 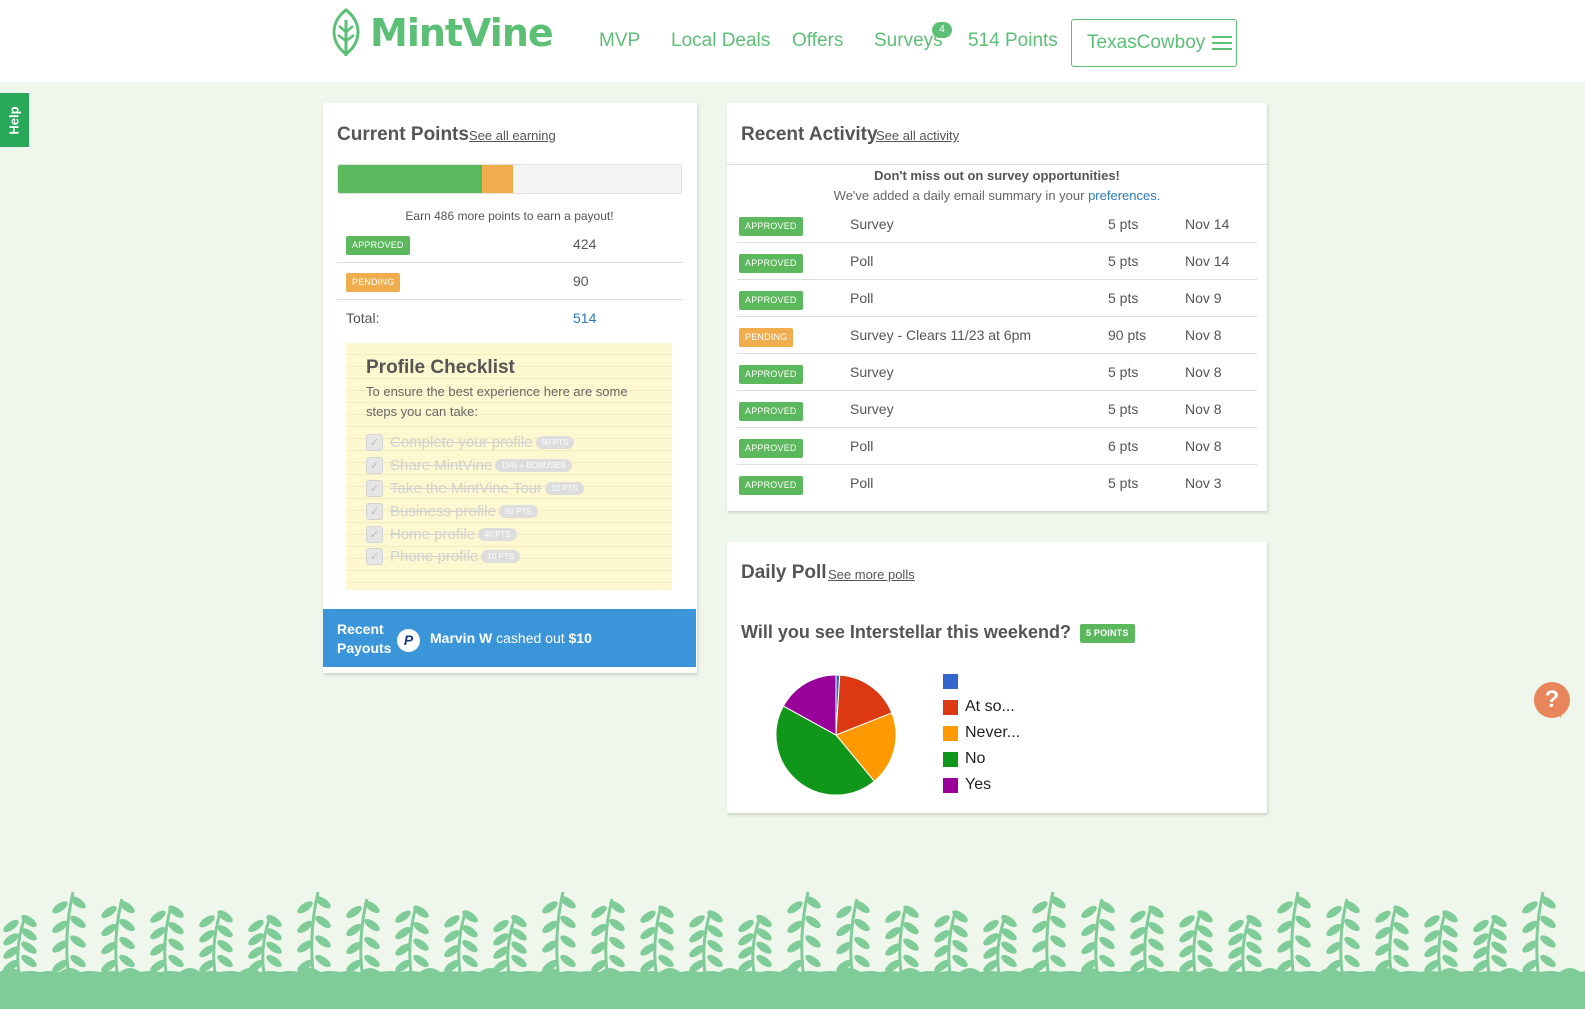 What do you see at coordinates (408, 640) in the screenshot?
I see `paypal-icon: P` at bounding box center [408, 640].